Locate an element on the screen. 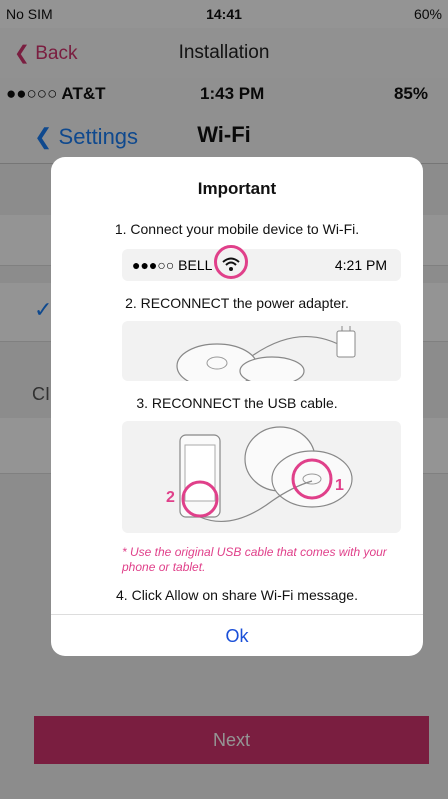 This screenshot has width=448, height=799. power-adapter-icon is located at coordinates (266, 357).